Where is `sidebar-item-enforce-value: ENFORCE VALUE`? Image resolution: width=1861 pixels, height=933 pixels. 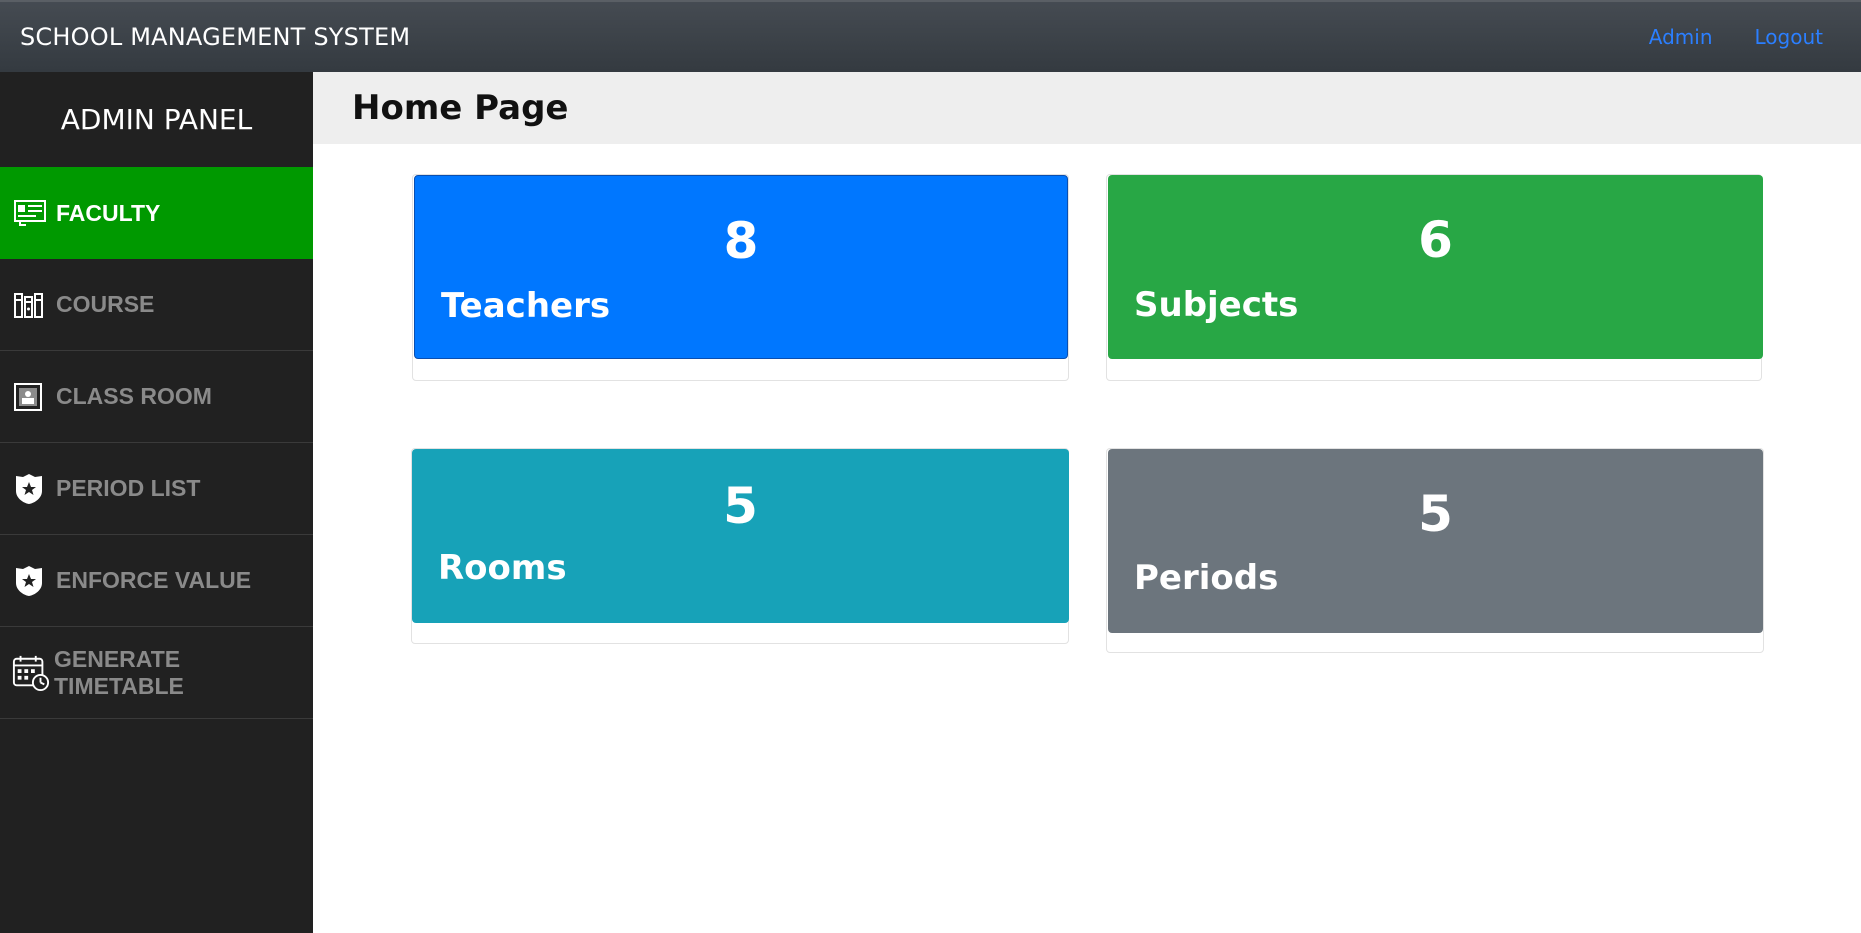
sidebar-item-enforce-value: ENFORCE VALUE is located at coordinates (156, 581).